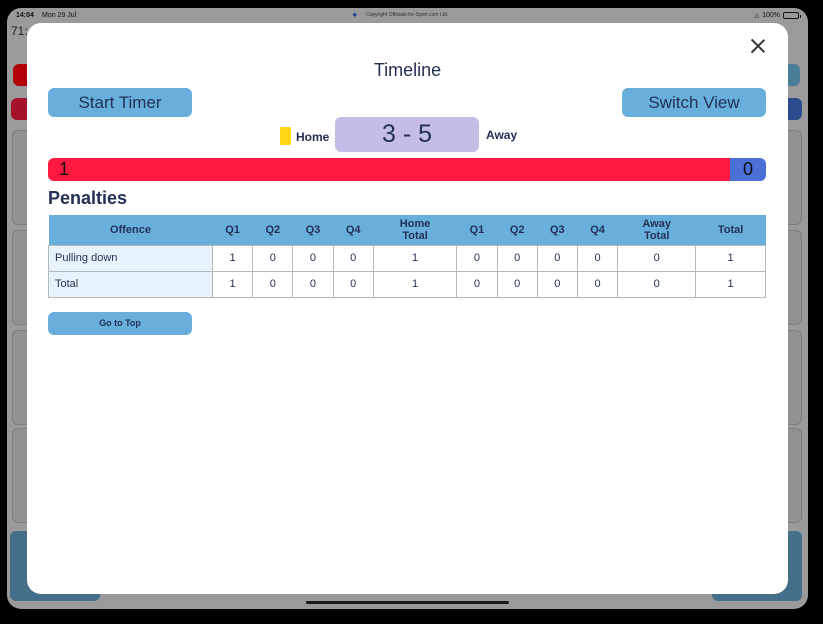 The height and width of the screenshot is (624, 823). Describe the element at coordinates (407, 134) in the screenshot. I see `score-display: 3 - 5` at that location.